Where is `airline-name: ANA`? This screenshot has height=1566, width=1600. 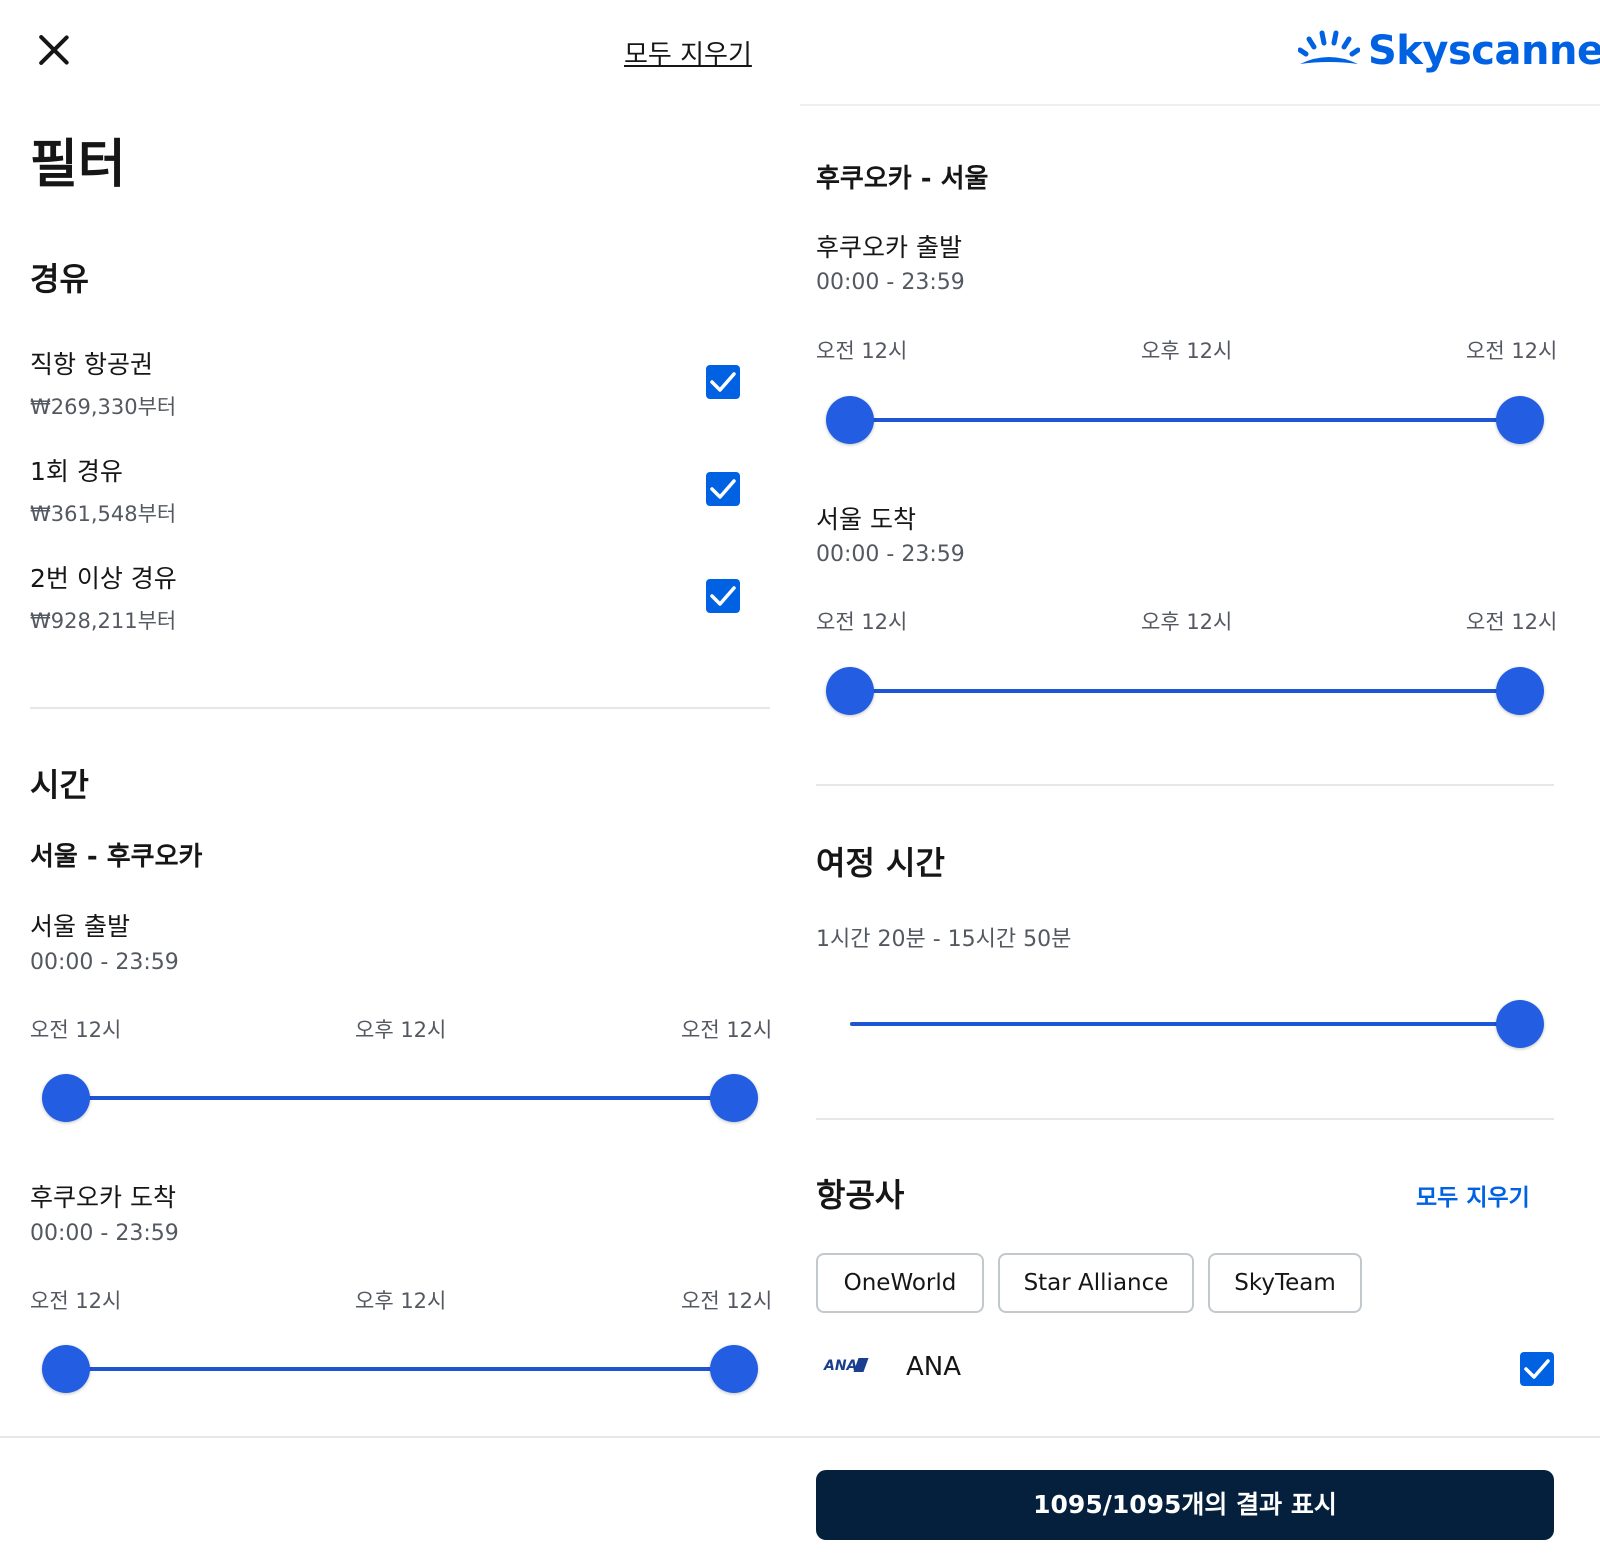 airline-name: ANA is located at coordinates (934, 1367).